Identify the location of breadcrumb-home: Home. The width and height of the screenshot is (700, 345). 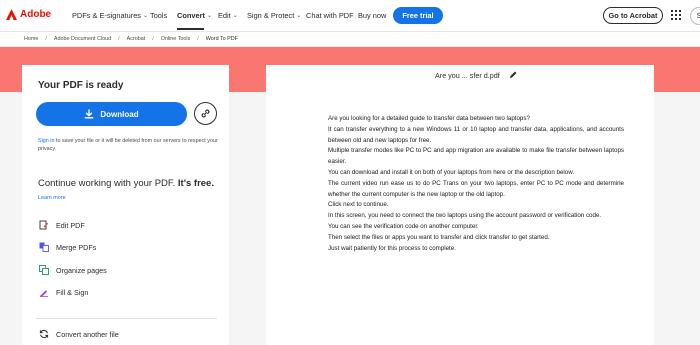
(31, 39).